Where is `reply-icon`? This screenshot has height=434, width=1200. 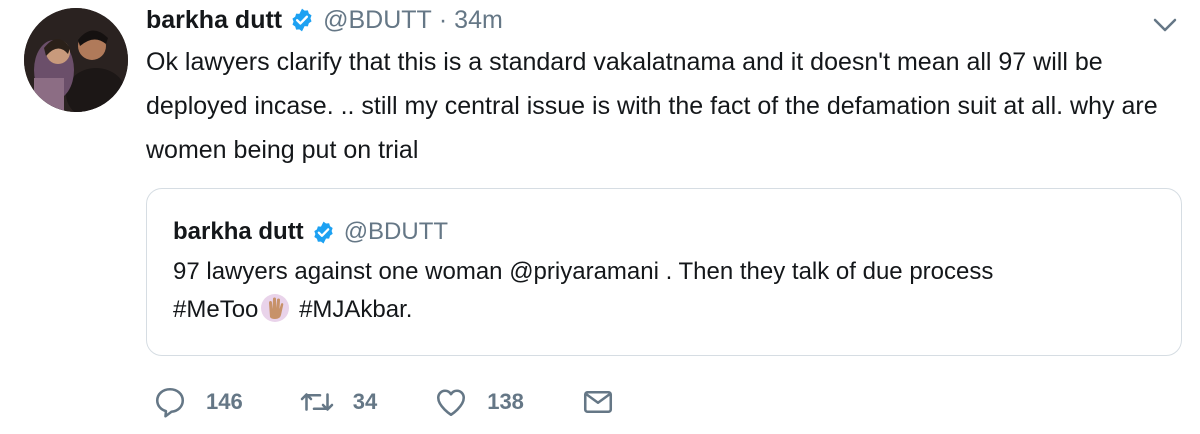
reply-icon is located at coordinates (170, 402).